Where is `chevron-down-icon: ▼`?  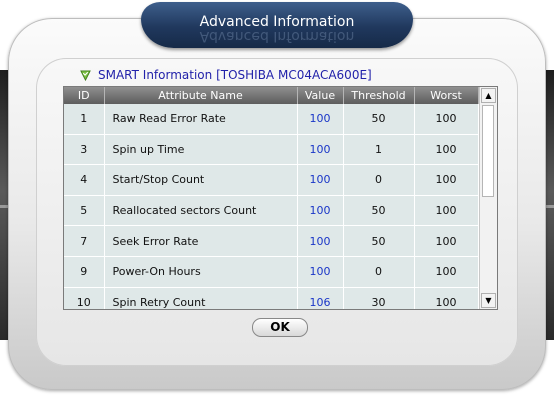
chevron-down-icon: ▼ is located at coordinates (488, 300).